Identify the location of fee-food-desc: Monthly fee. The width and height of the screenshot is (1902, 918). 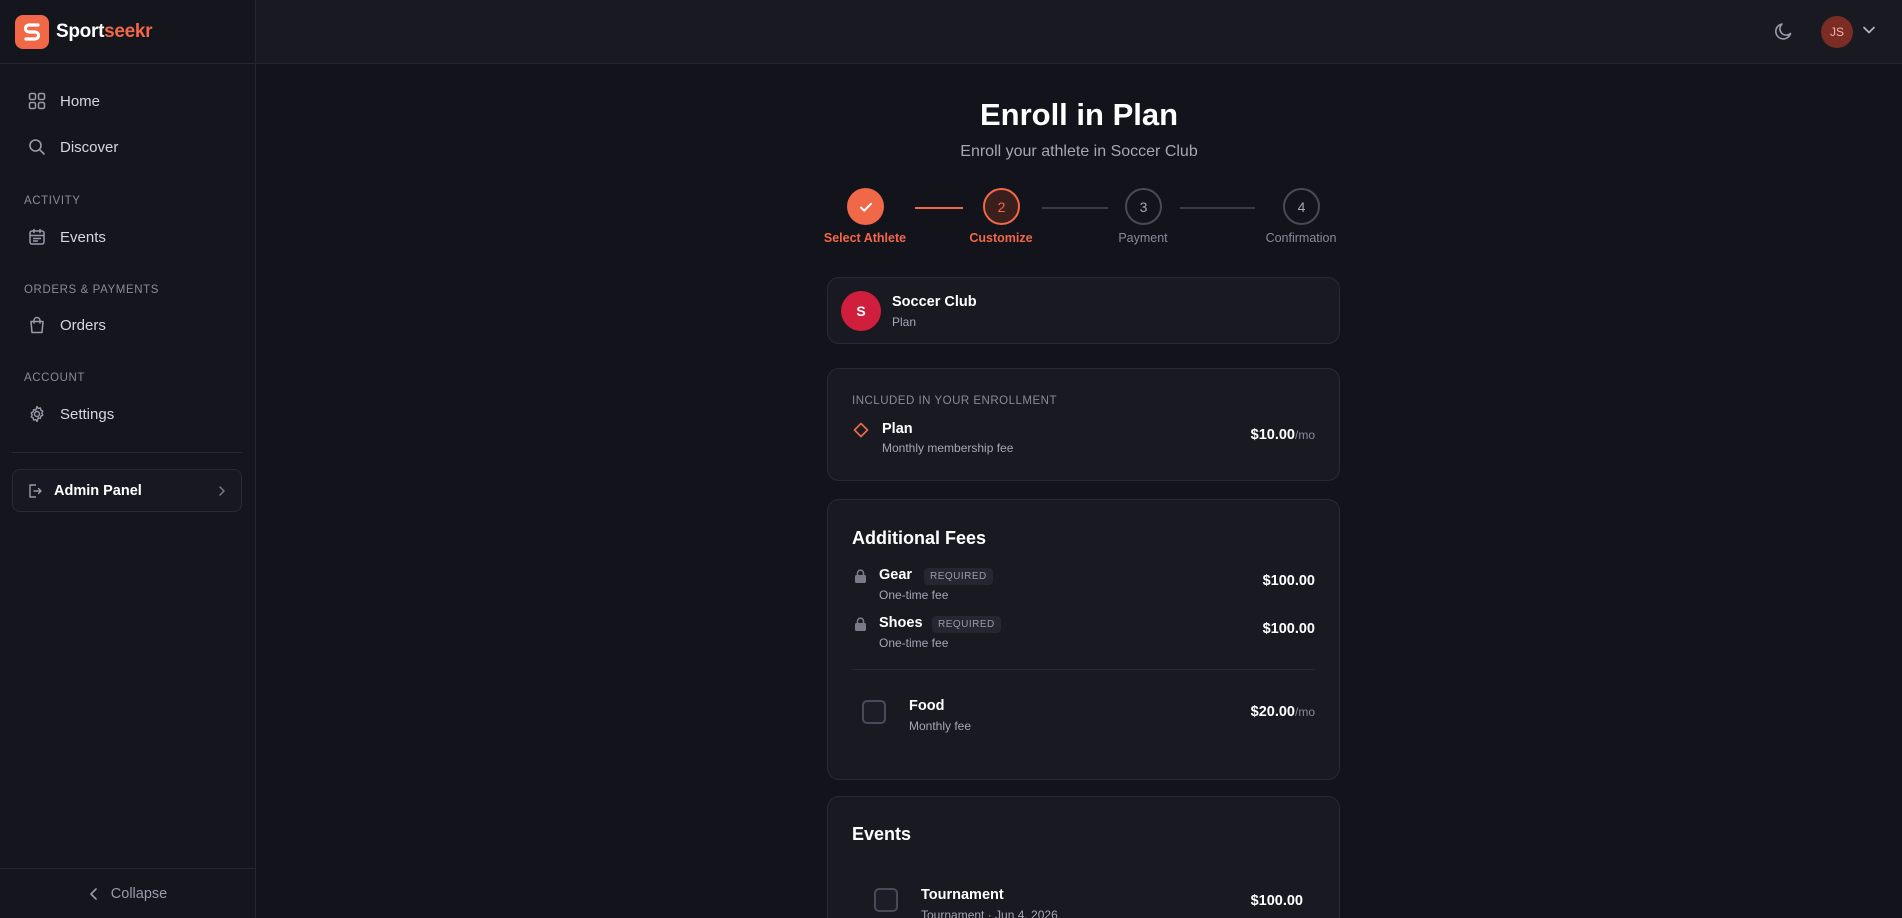
(940, 726).